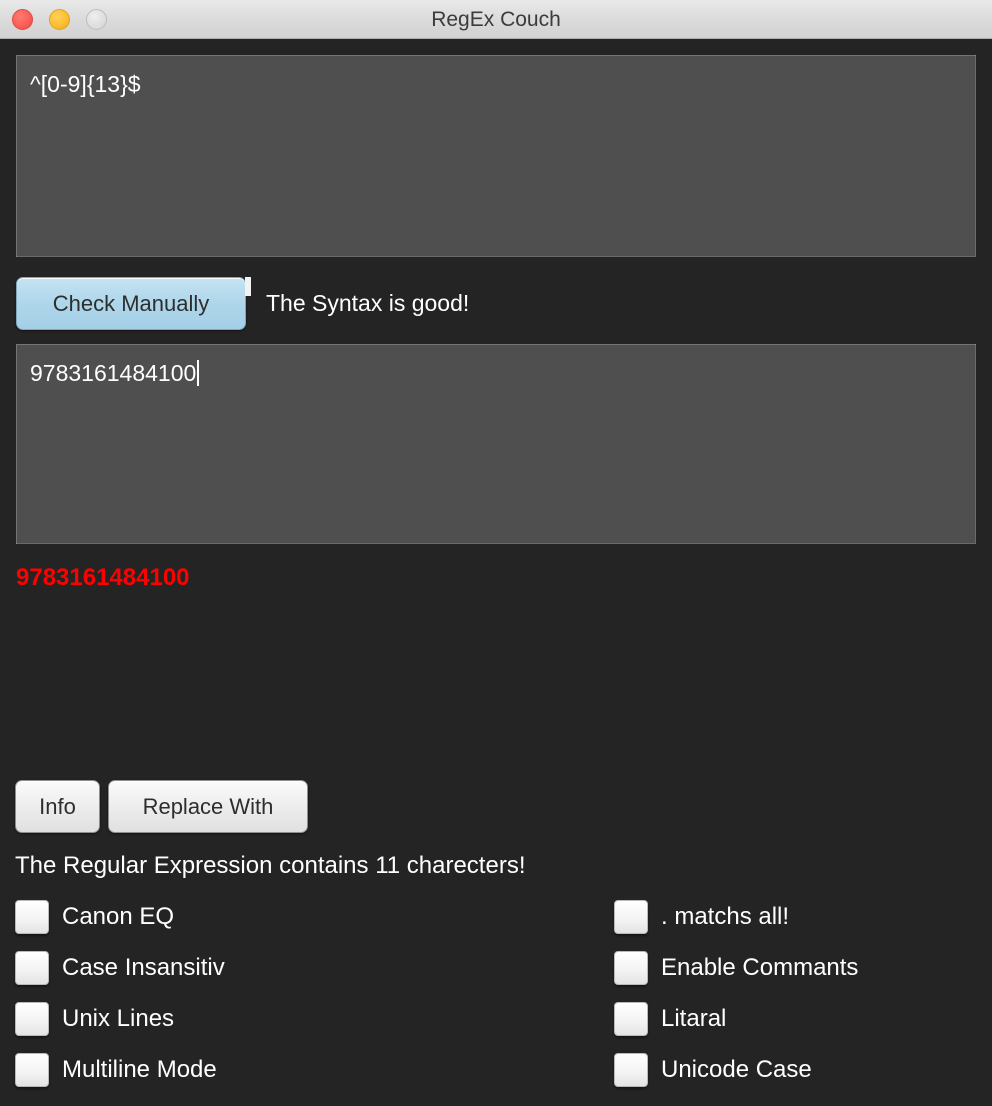 This screenshot has height=1106, width=992. Describe the element at coordinates (57, 806) in the screenshot. I see `info-button: Info` at that location.